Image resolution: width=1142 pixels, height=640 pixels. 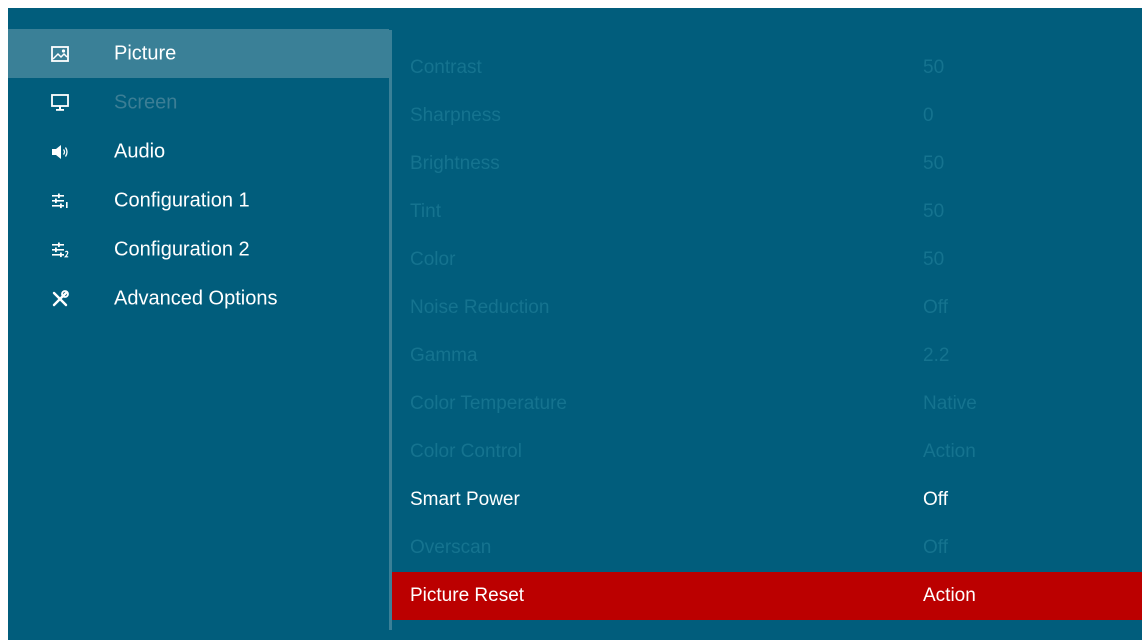 What do you see at coordinates (928, 115) in the screenshot?
I see `setting-value: 0` at bounding box center [928, 115].